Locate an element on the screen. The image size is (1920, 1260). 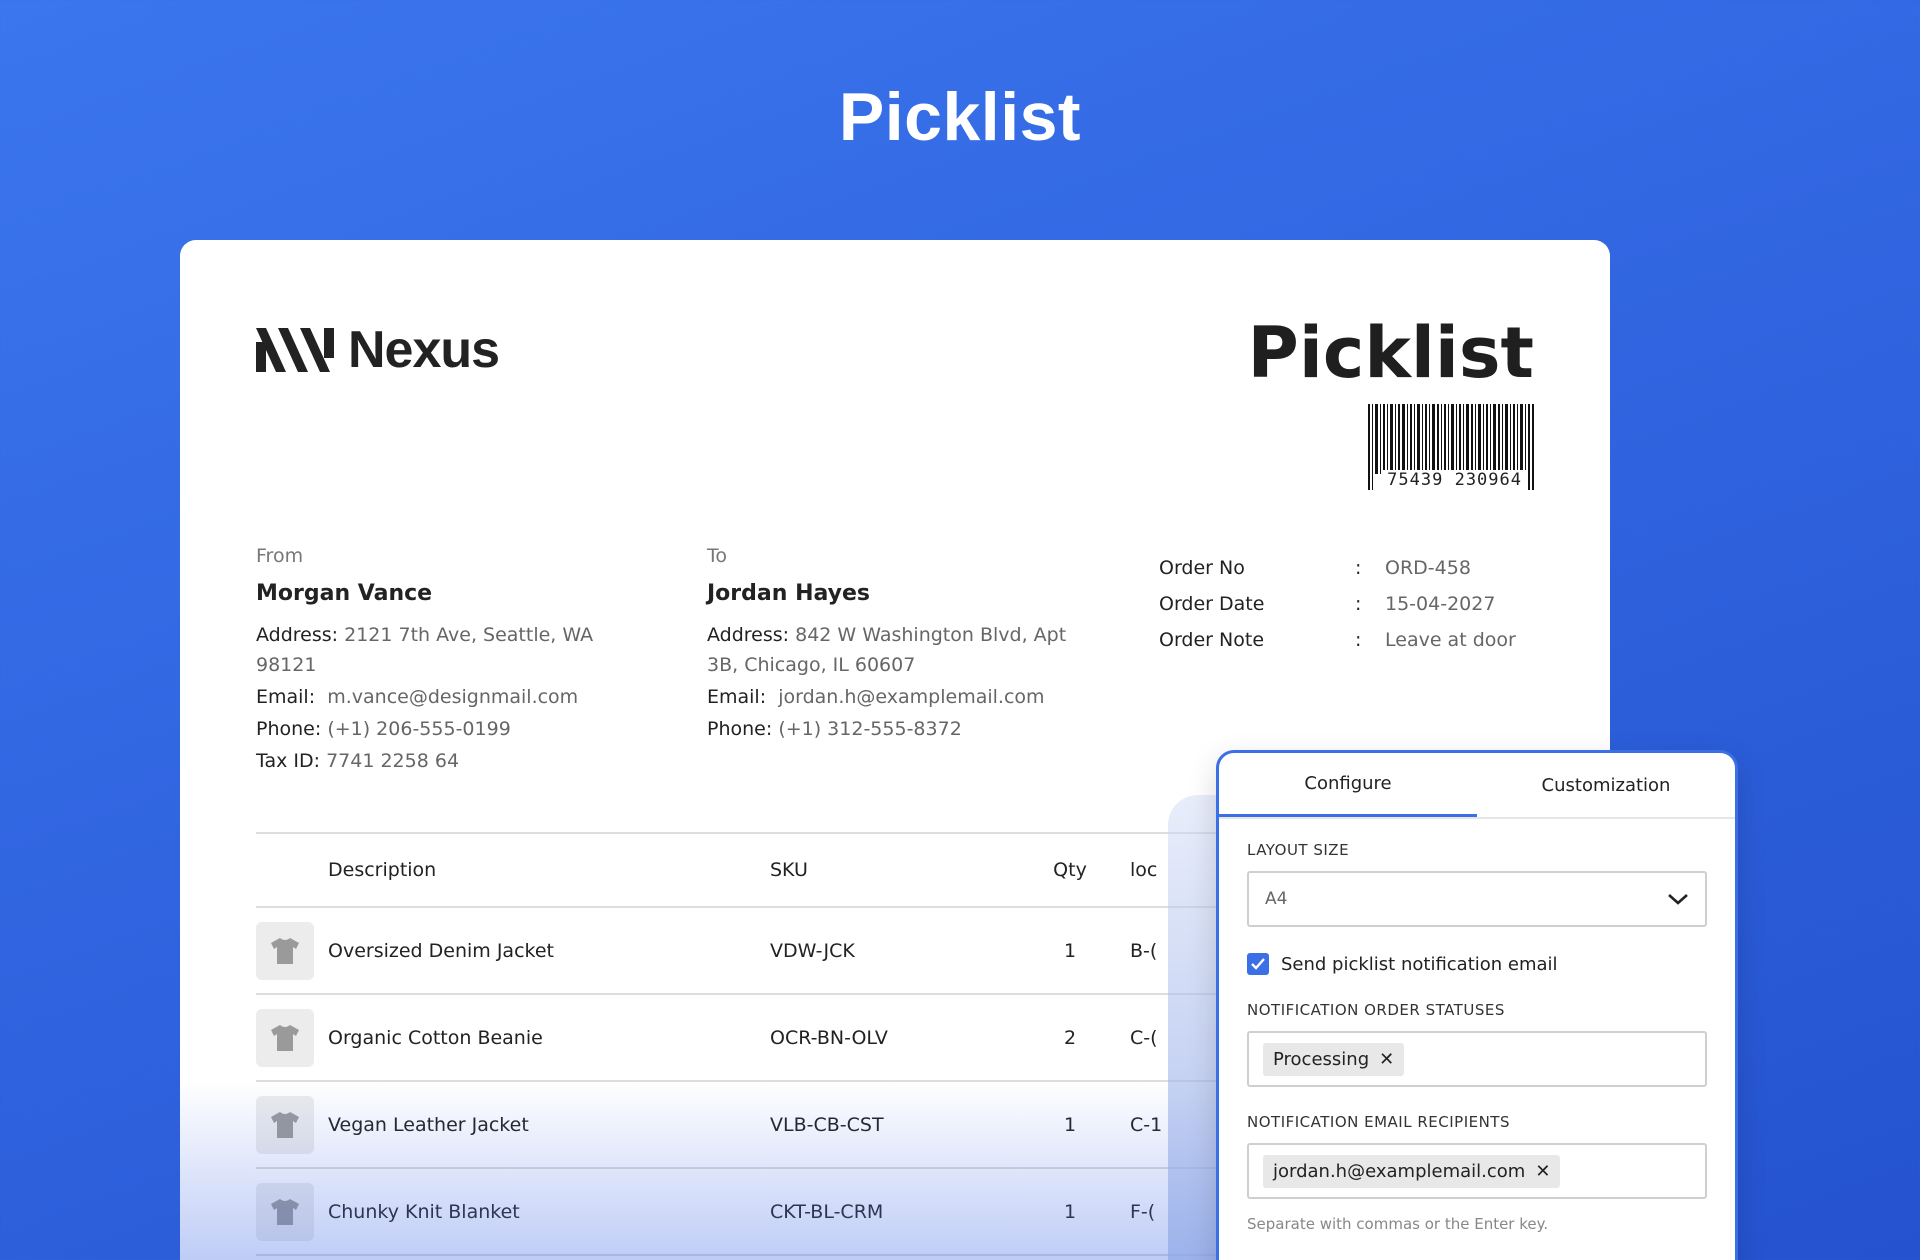
recipients-input: jordan.h@examplemail.com ✕ is located at coordinates (1477, 1171).